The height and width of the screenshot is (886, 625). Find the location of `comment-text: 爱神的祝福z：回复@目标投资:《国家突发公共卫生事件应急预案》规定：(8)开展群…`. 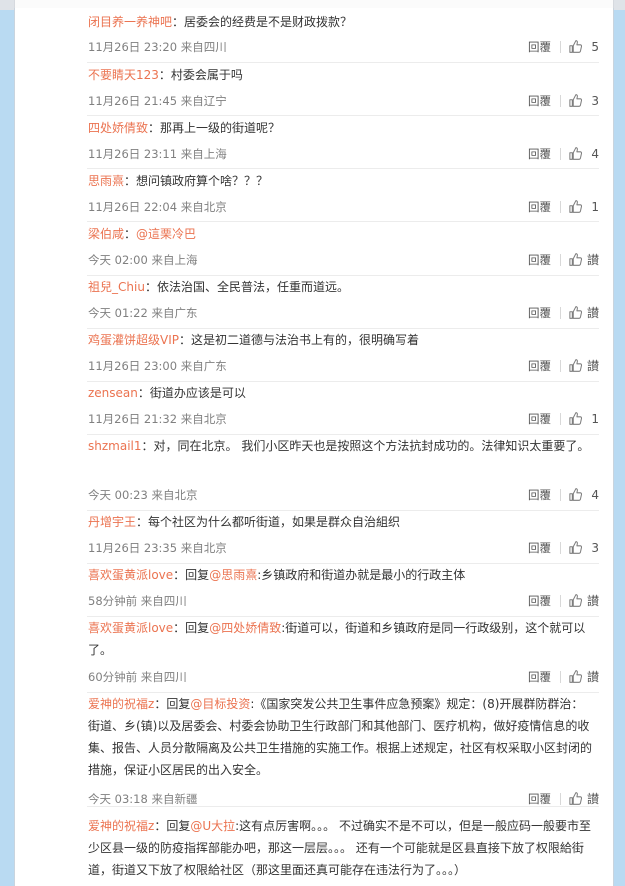

comment-text: 爱神的祝福z：回复@目标投资:《国家突发公共卫生事件应急预案》规定：(8)开展群… is located at coordinates (340, 737).